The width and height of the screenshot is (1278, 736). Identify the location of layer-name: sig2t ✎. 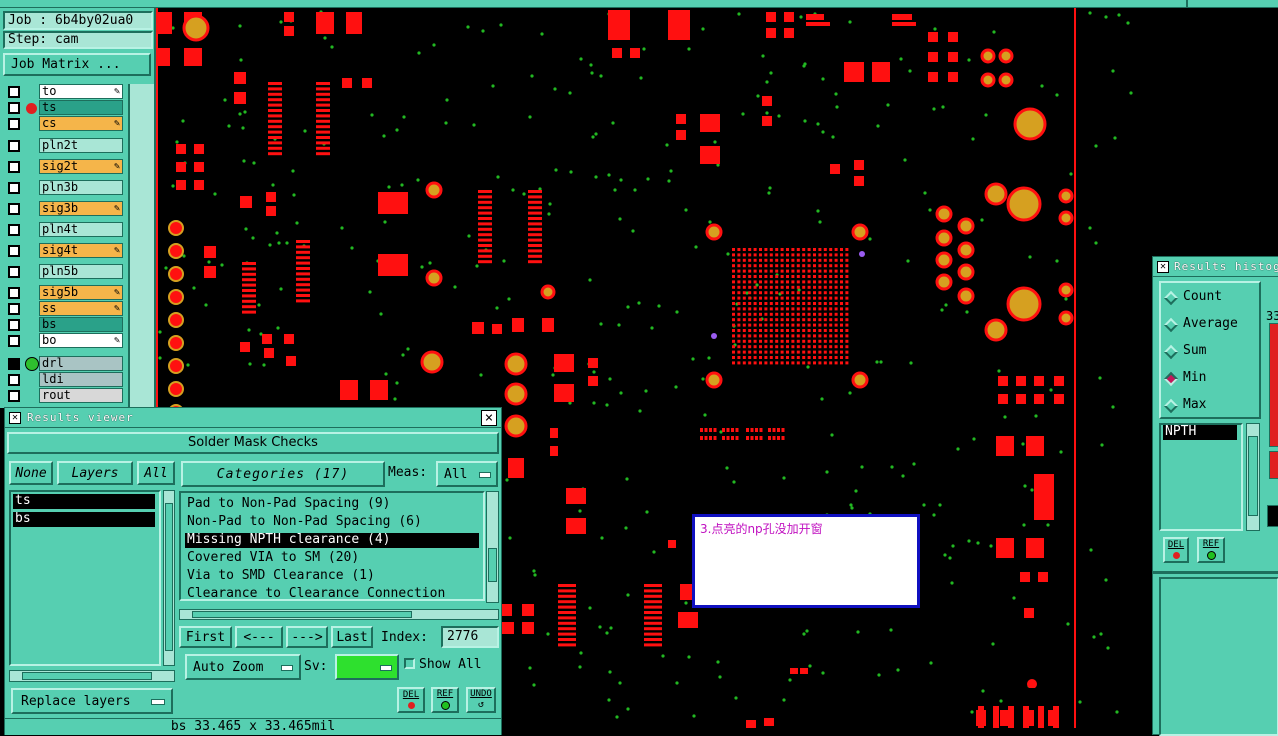
(81, 166).